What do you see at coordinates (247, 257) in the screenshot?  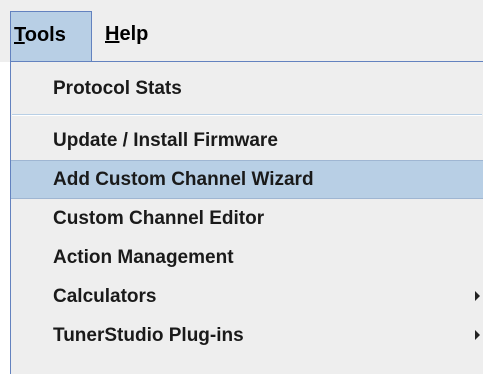 I see `menu-item-action-management: Action Management` at bounding box center [247, 257].